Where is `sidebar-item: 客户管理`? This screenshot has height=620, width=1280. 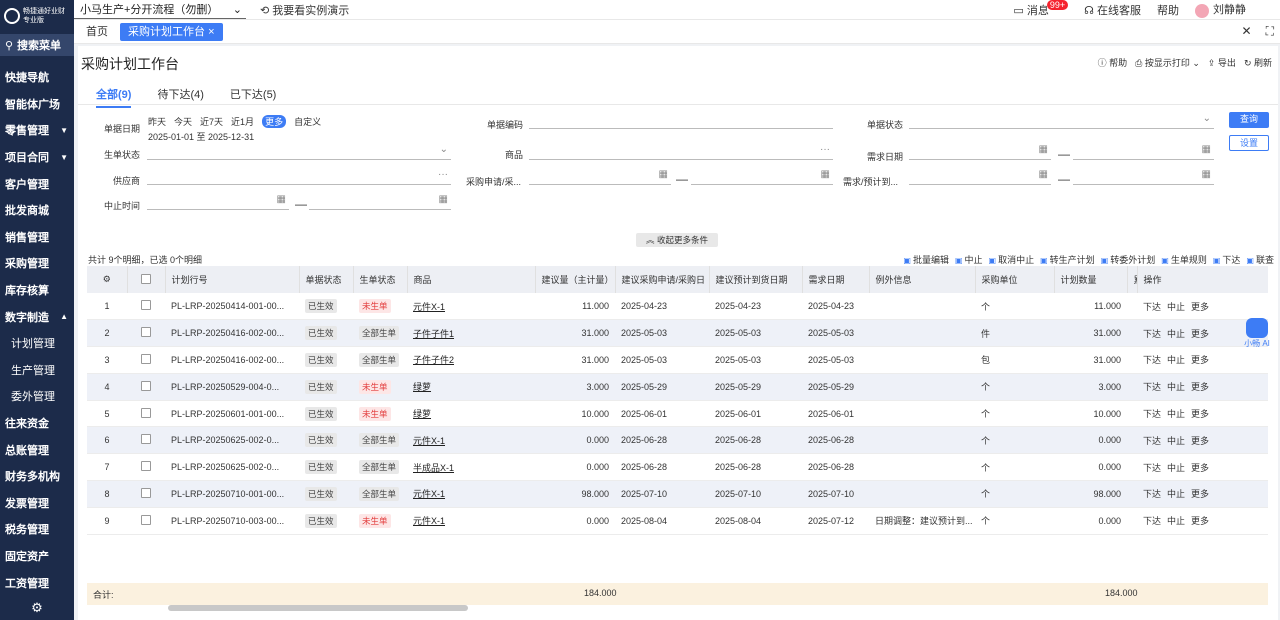 sidebar-item: 客户管理 is located at coordinates (37, 183).